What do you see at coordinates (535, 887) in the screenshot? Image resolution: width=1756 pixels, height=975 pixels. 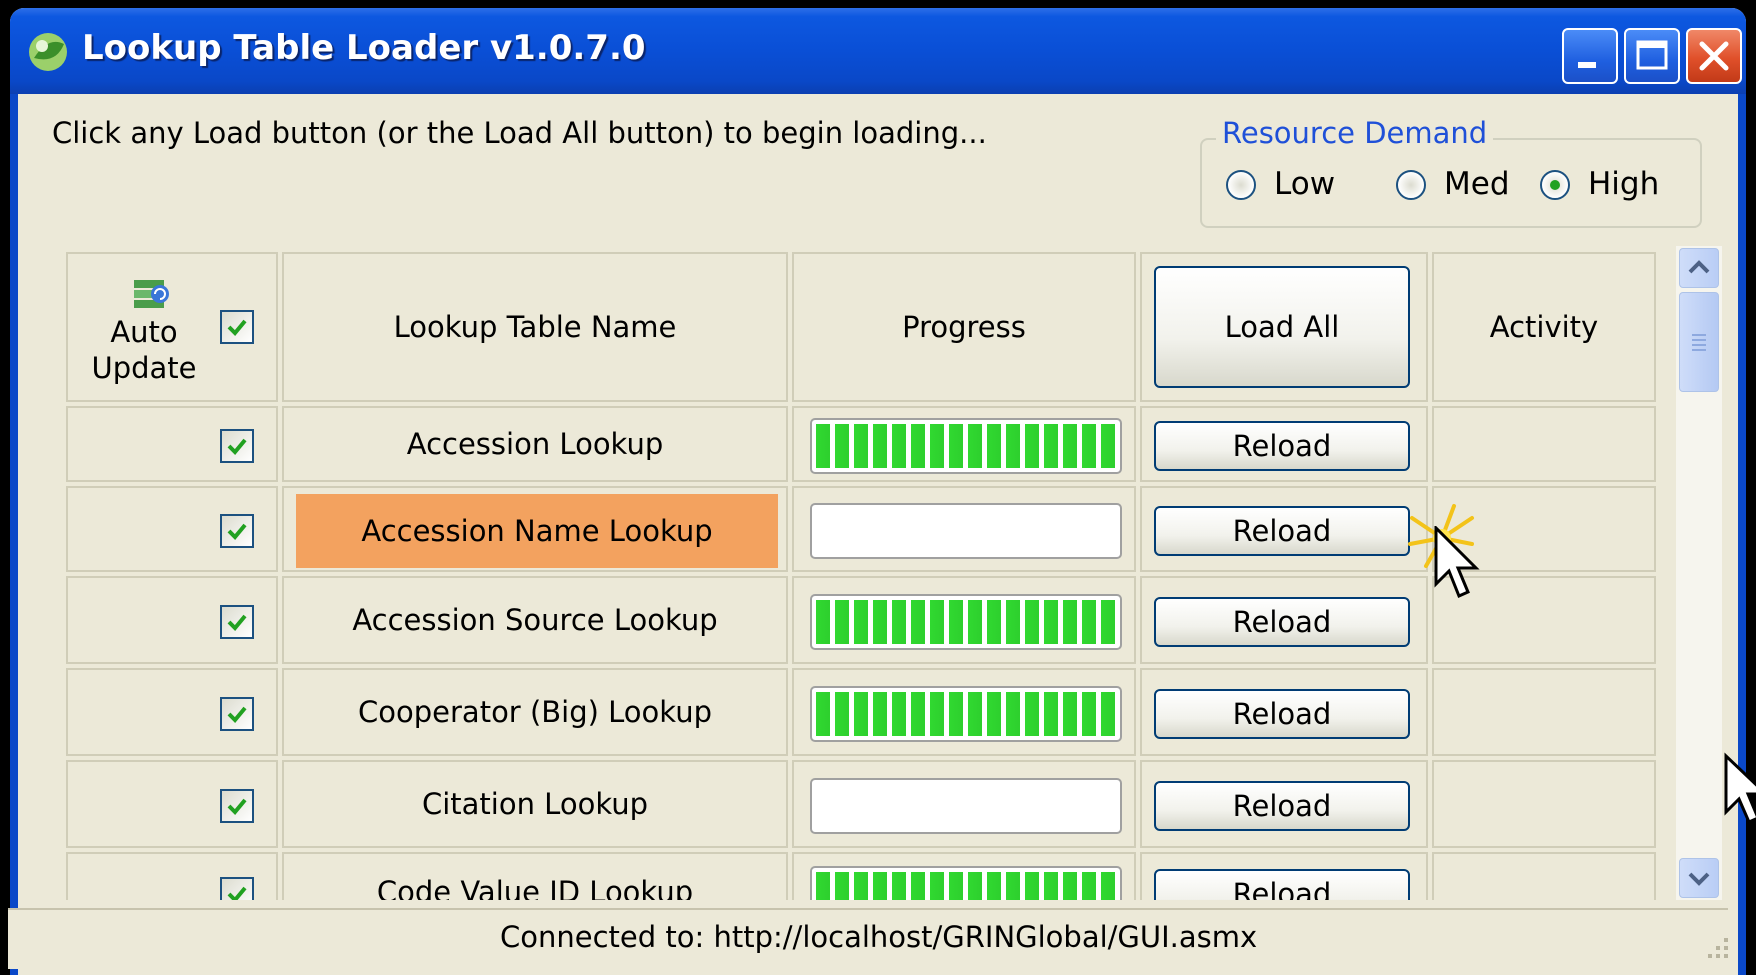 I see `lookup-table-name: Code Value ID Lookup` at bounding box center [535, 887].